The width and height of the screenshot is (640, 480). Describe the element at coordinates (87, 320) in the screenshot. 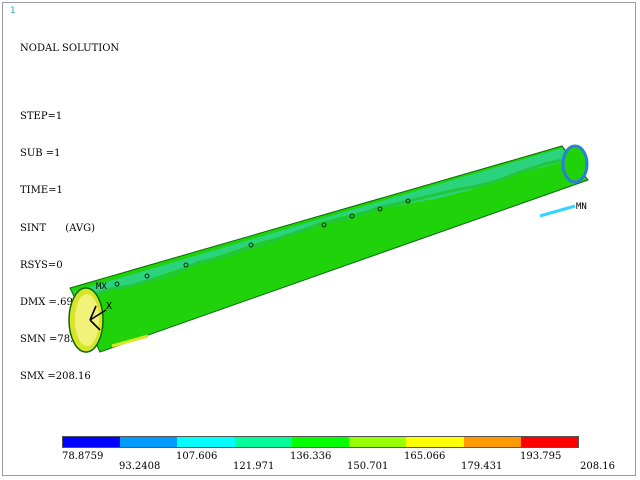

I see `pipe-left-bore` at that location.